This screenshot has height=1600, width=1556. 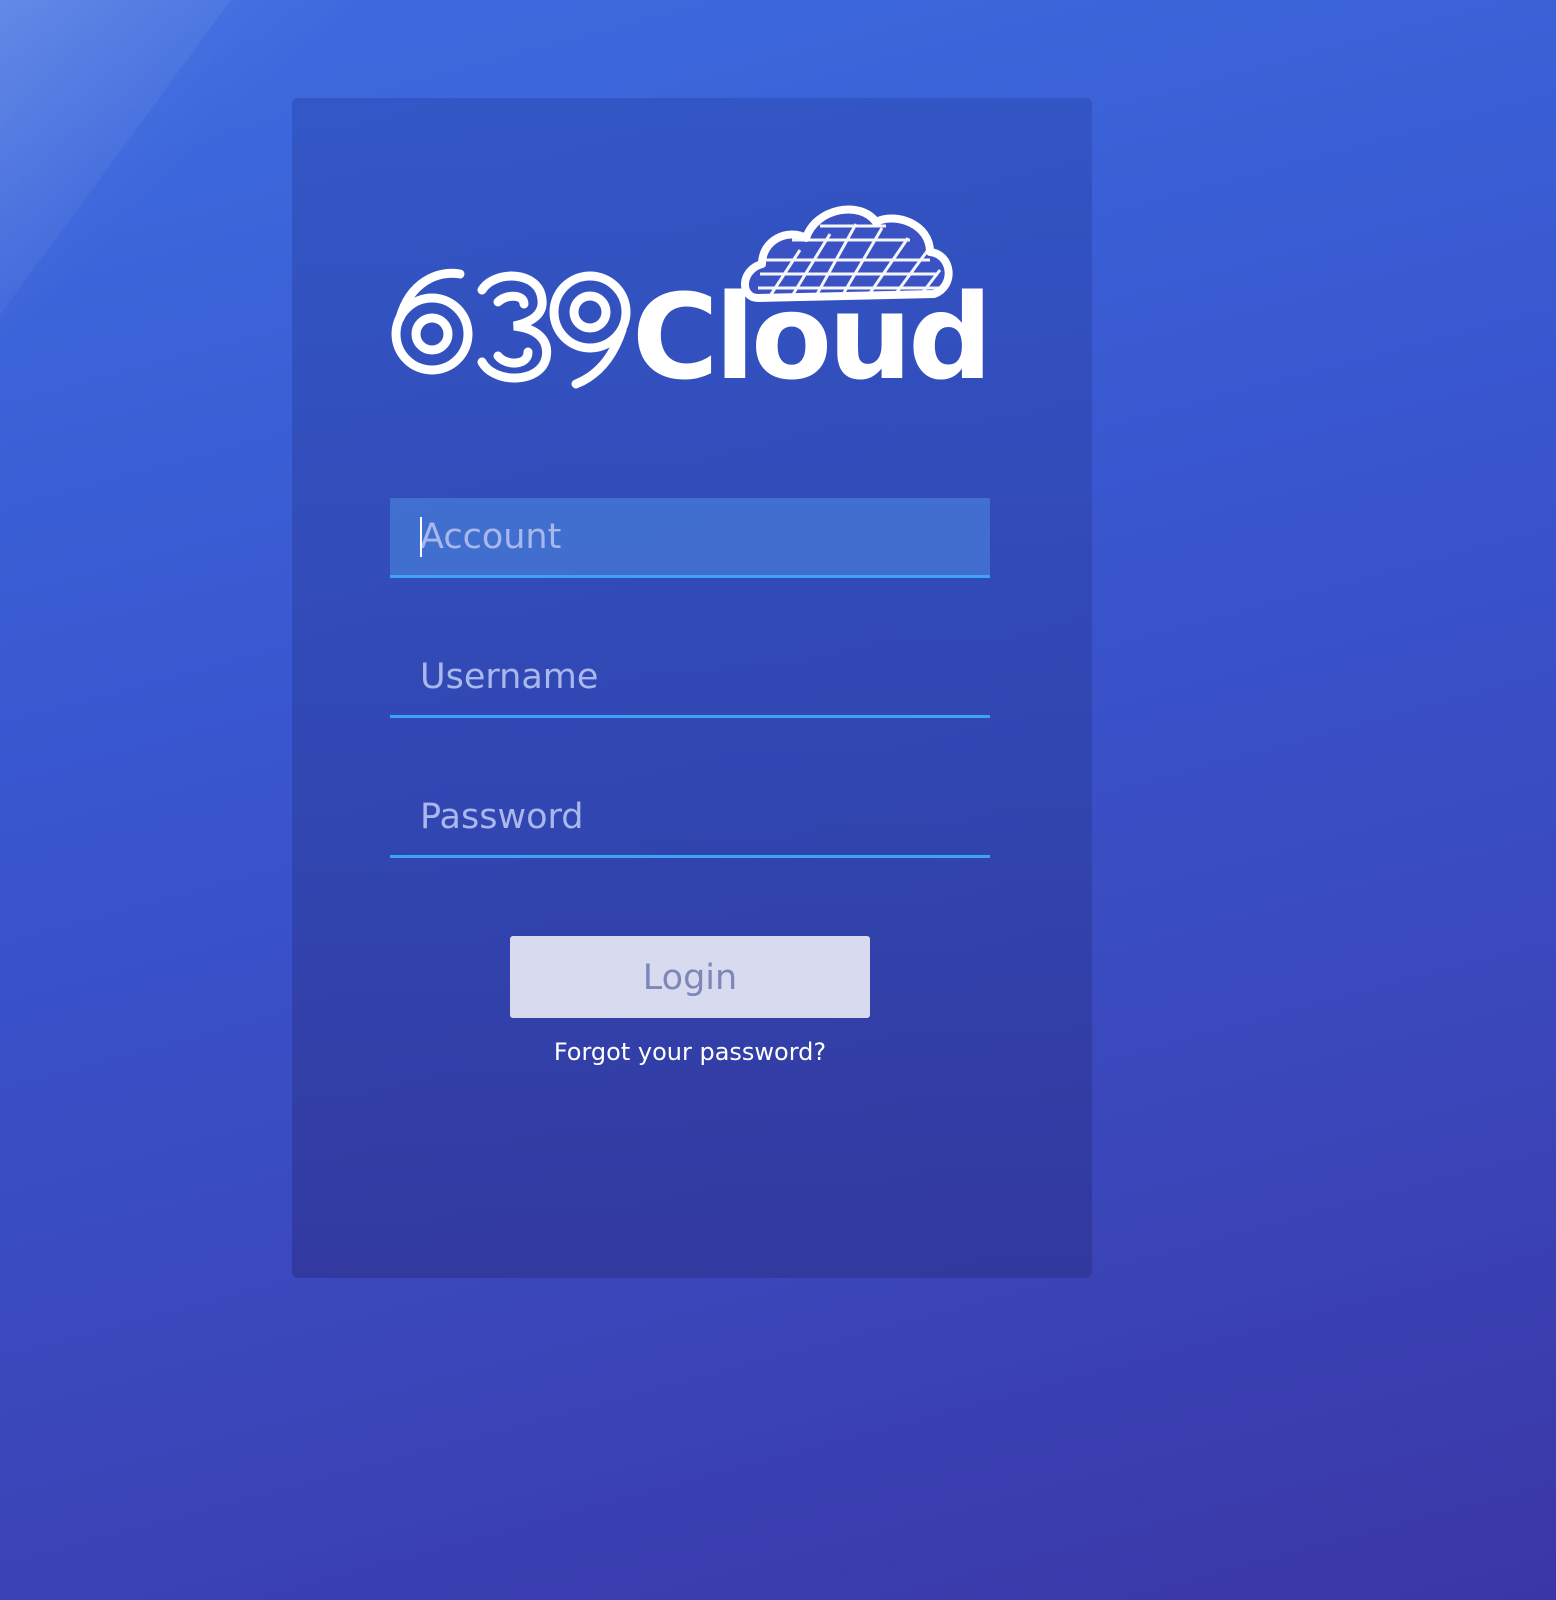 I want to click on logo-numerals, so click(x=511, y=328).